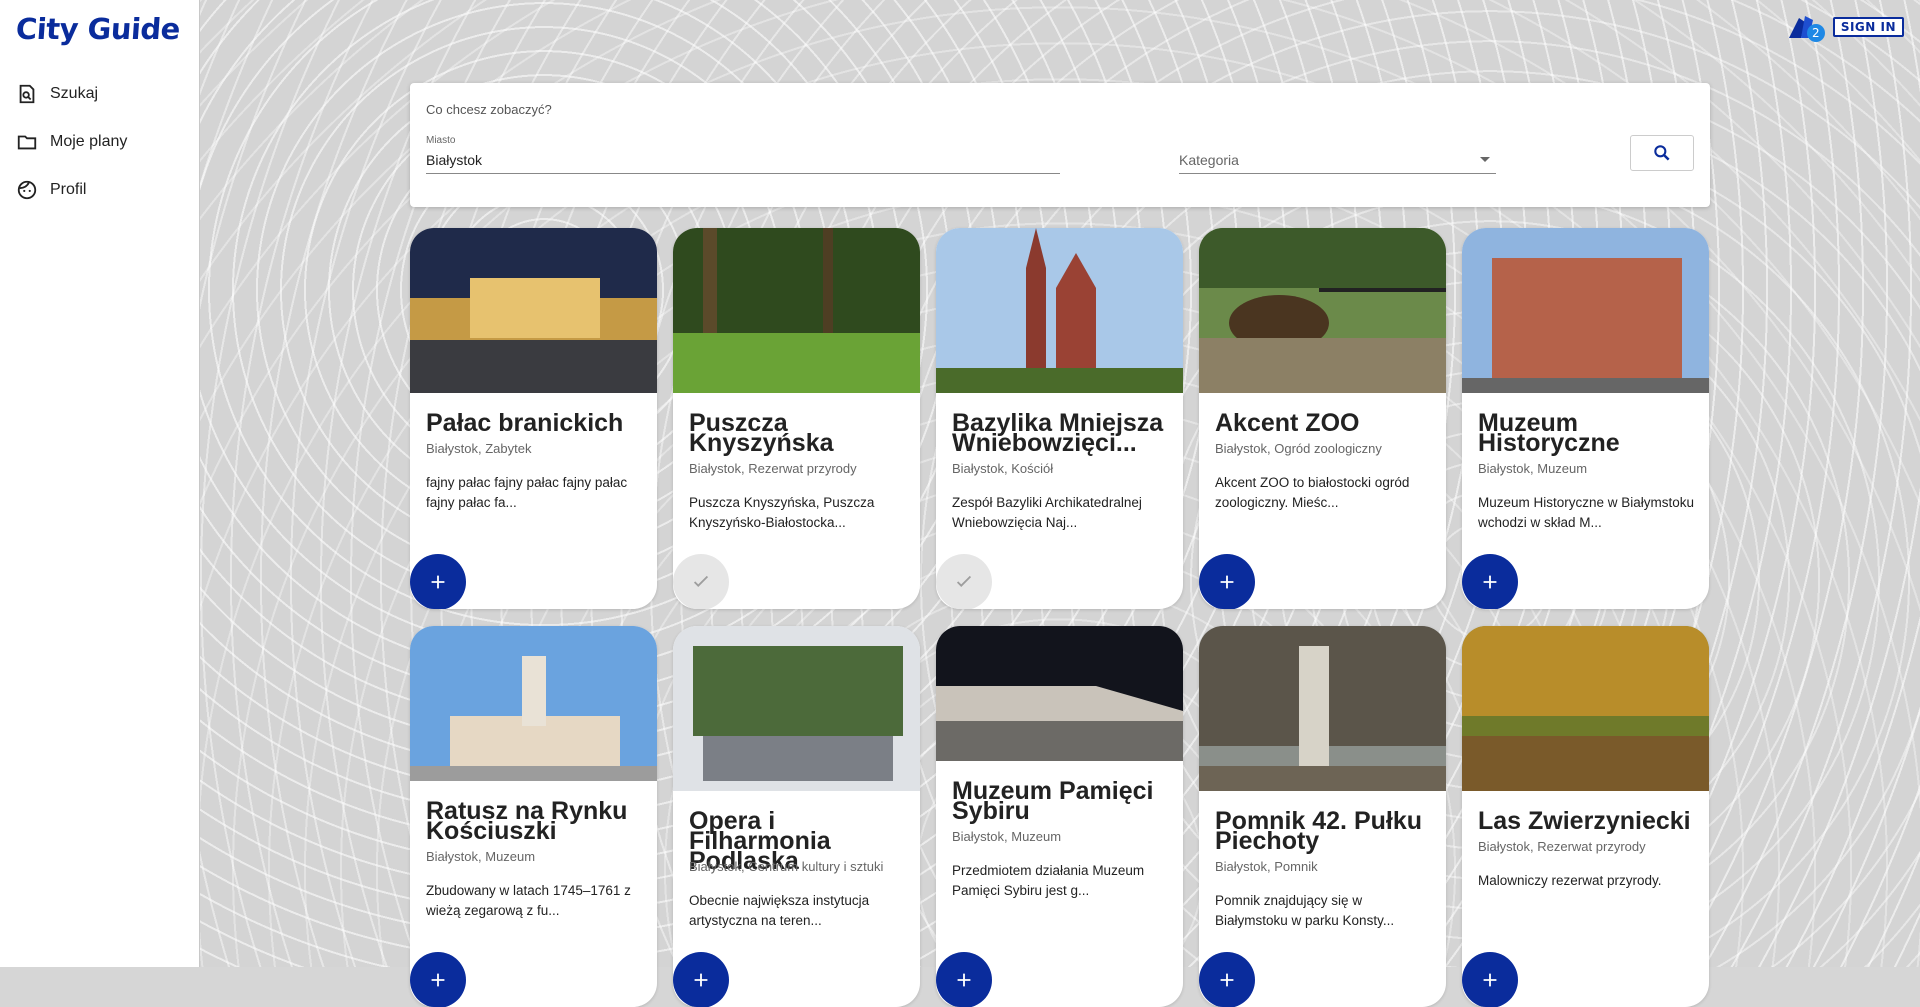 The image size is (1920, 1007). I want to click on card-title: Puszcza Knyszyńska, so click(761, 433).